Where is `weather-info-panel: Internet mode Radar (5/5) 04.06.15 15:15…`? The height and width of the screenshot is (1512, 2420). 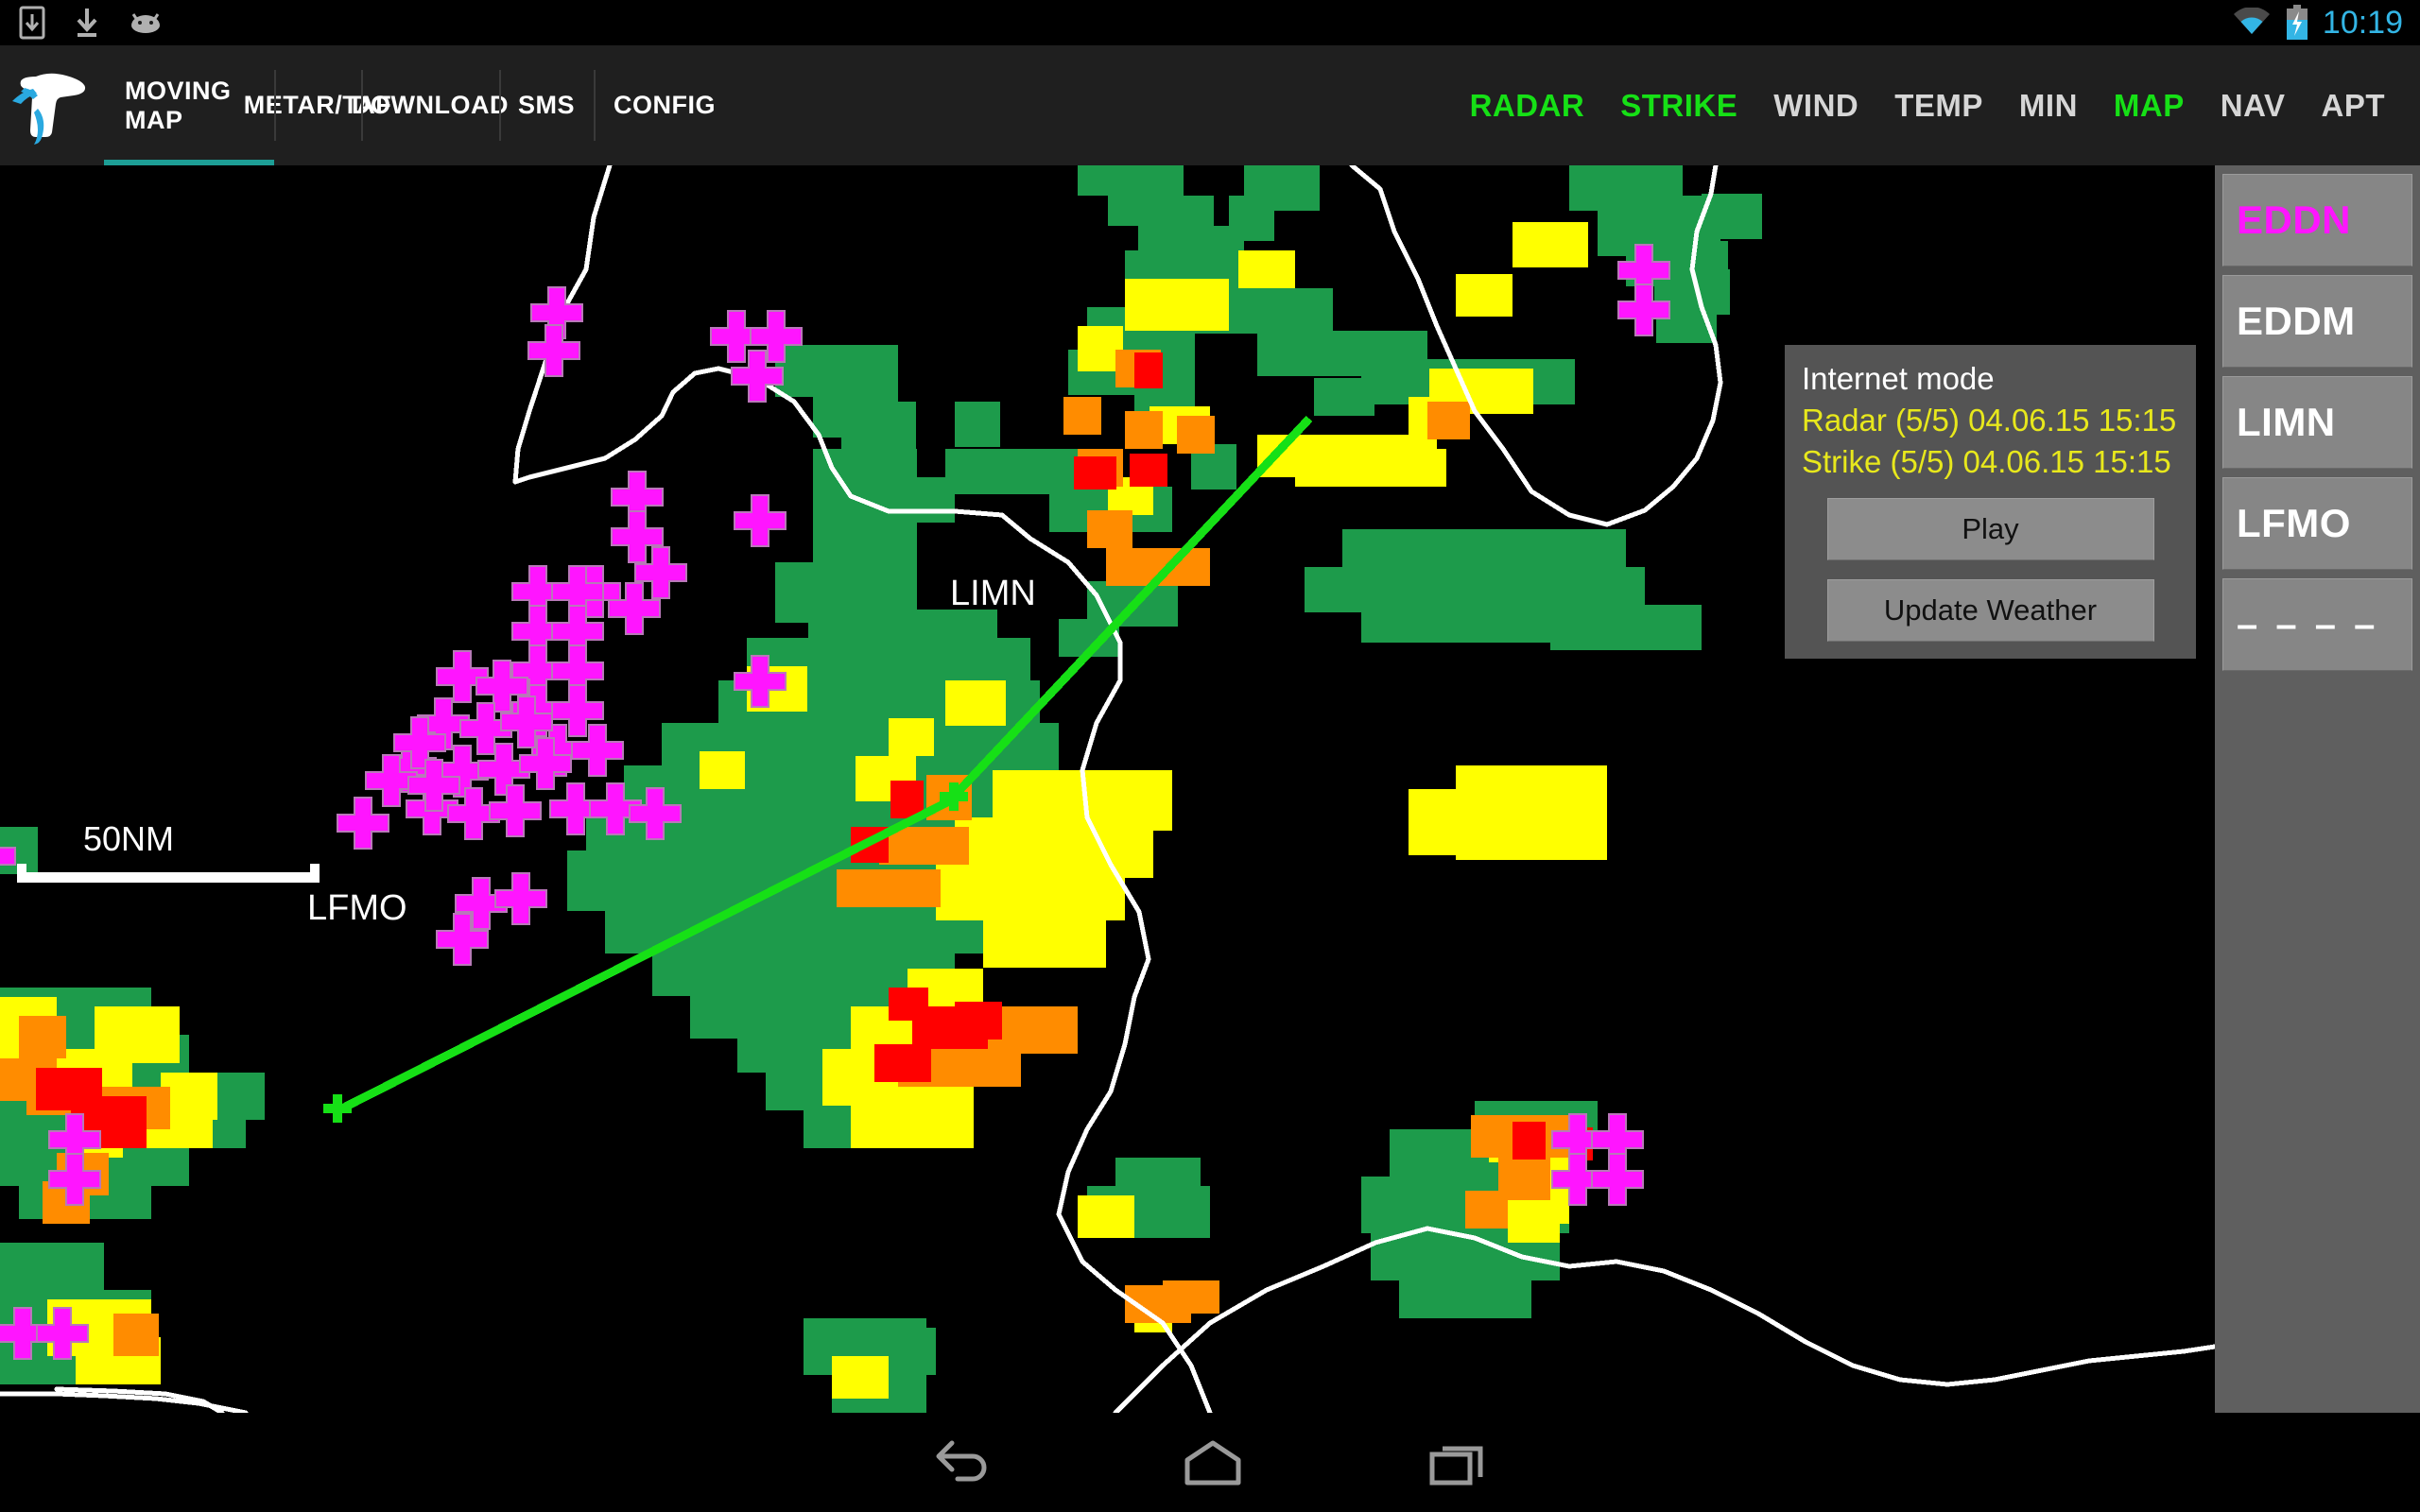
weather-info-panel: Internet mode Radar (5/5) 04.06.15 15:15… is located at coordinates (1991, 502).